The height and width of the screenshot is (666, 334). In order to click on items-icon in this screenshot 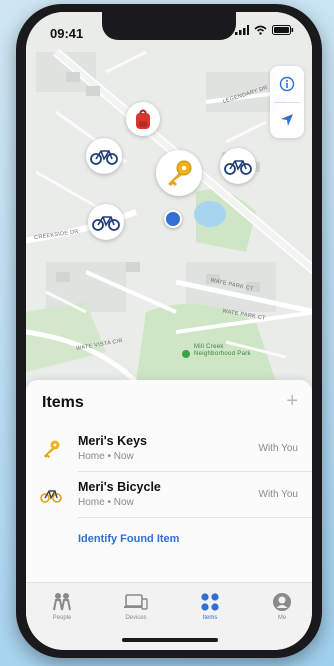, I will do `click(210, 602)`.